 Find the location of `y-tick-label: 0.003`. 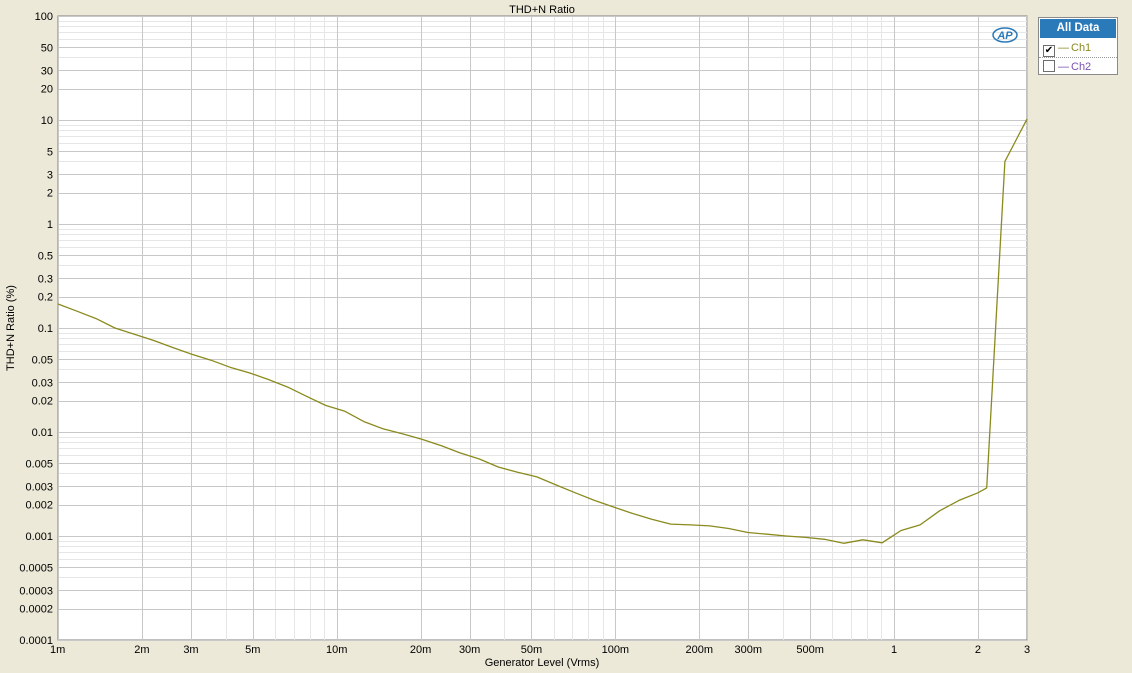

y-tick-label: 0.003 is located at coordinates (39, 487).